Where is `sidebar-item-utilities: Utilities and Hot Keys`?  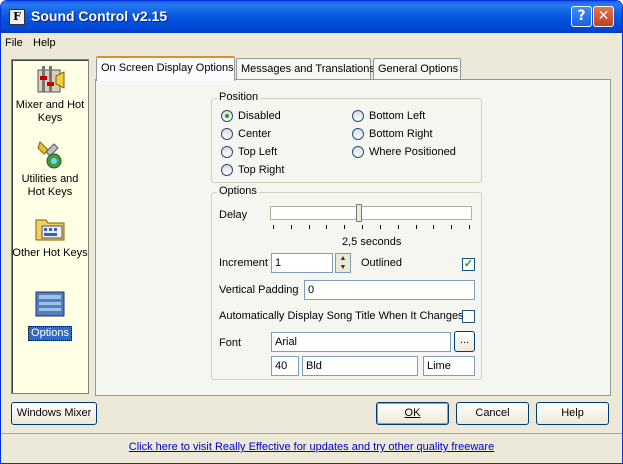 sidebar-item-utilities: Utilities and Hot Keys is located at coordinates (50, 168).